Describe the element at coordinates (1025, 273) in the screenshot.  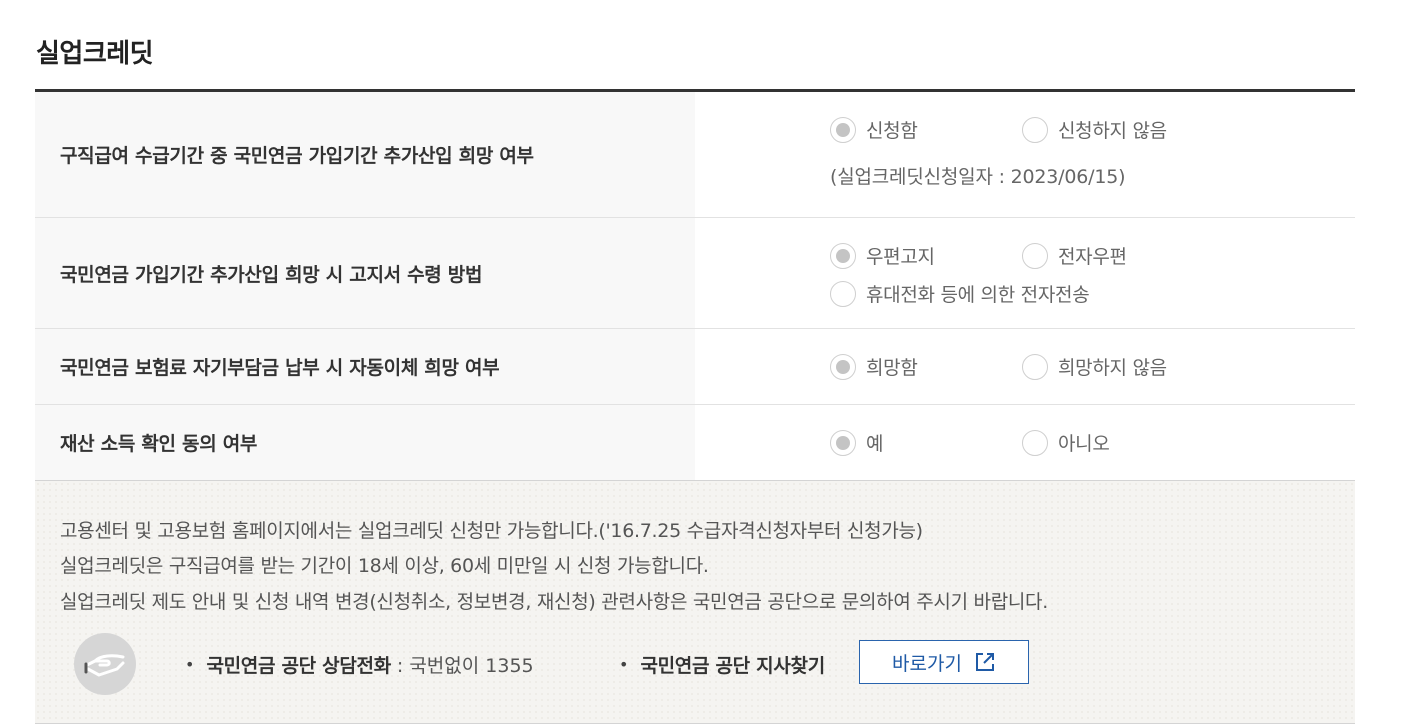
I see `row-value: 우편고지 전자우편 휴대전화 등에 의한 전자전송` at that location.